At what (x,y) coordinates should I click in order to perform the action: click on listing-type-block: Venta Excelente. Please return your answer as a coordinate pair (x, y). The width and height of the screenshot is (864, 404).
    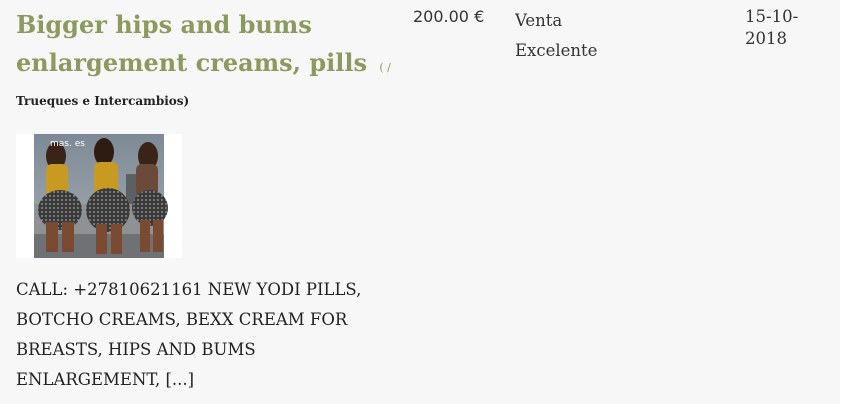
    Looking at the image, I should click on (556, 36).